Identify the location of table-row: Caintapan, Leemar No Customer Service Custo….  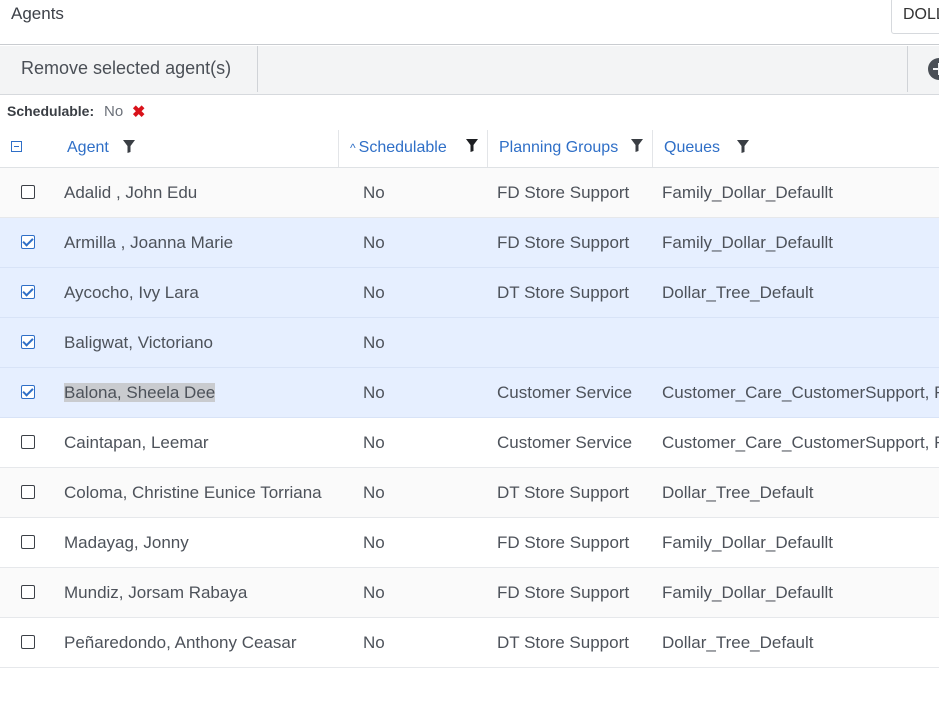
(469, 443).